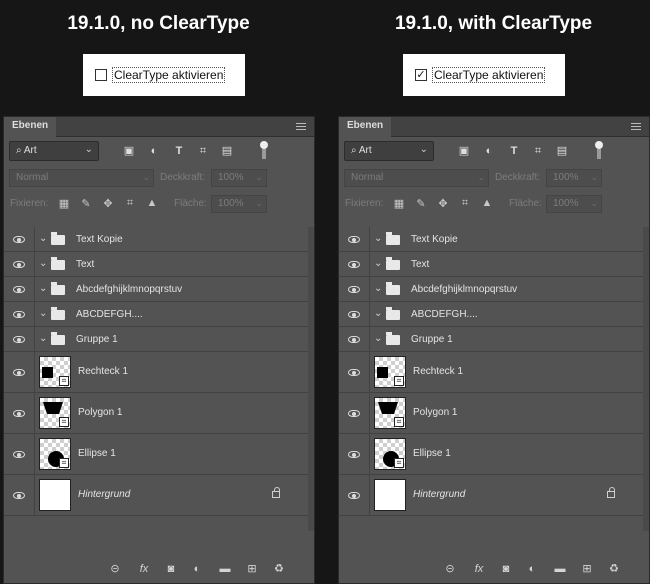 The width and height of the screenshot is (650, 584). What do you see at coordinates (101, 75) in the screenshot?
I see `cleartype-checkbox` at bounding box center [101, 75].